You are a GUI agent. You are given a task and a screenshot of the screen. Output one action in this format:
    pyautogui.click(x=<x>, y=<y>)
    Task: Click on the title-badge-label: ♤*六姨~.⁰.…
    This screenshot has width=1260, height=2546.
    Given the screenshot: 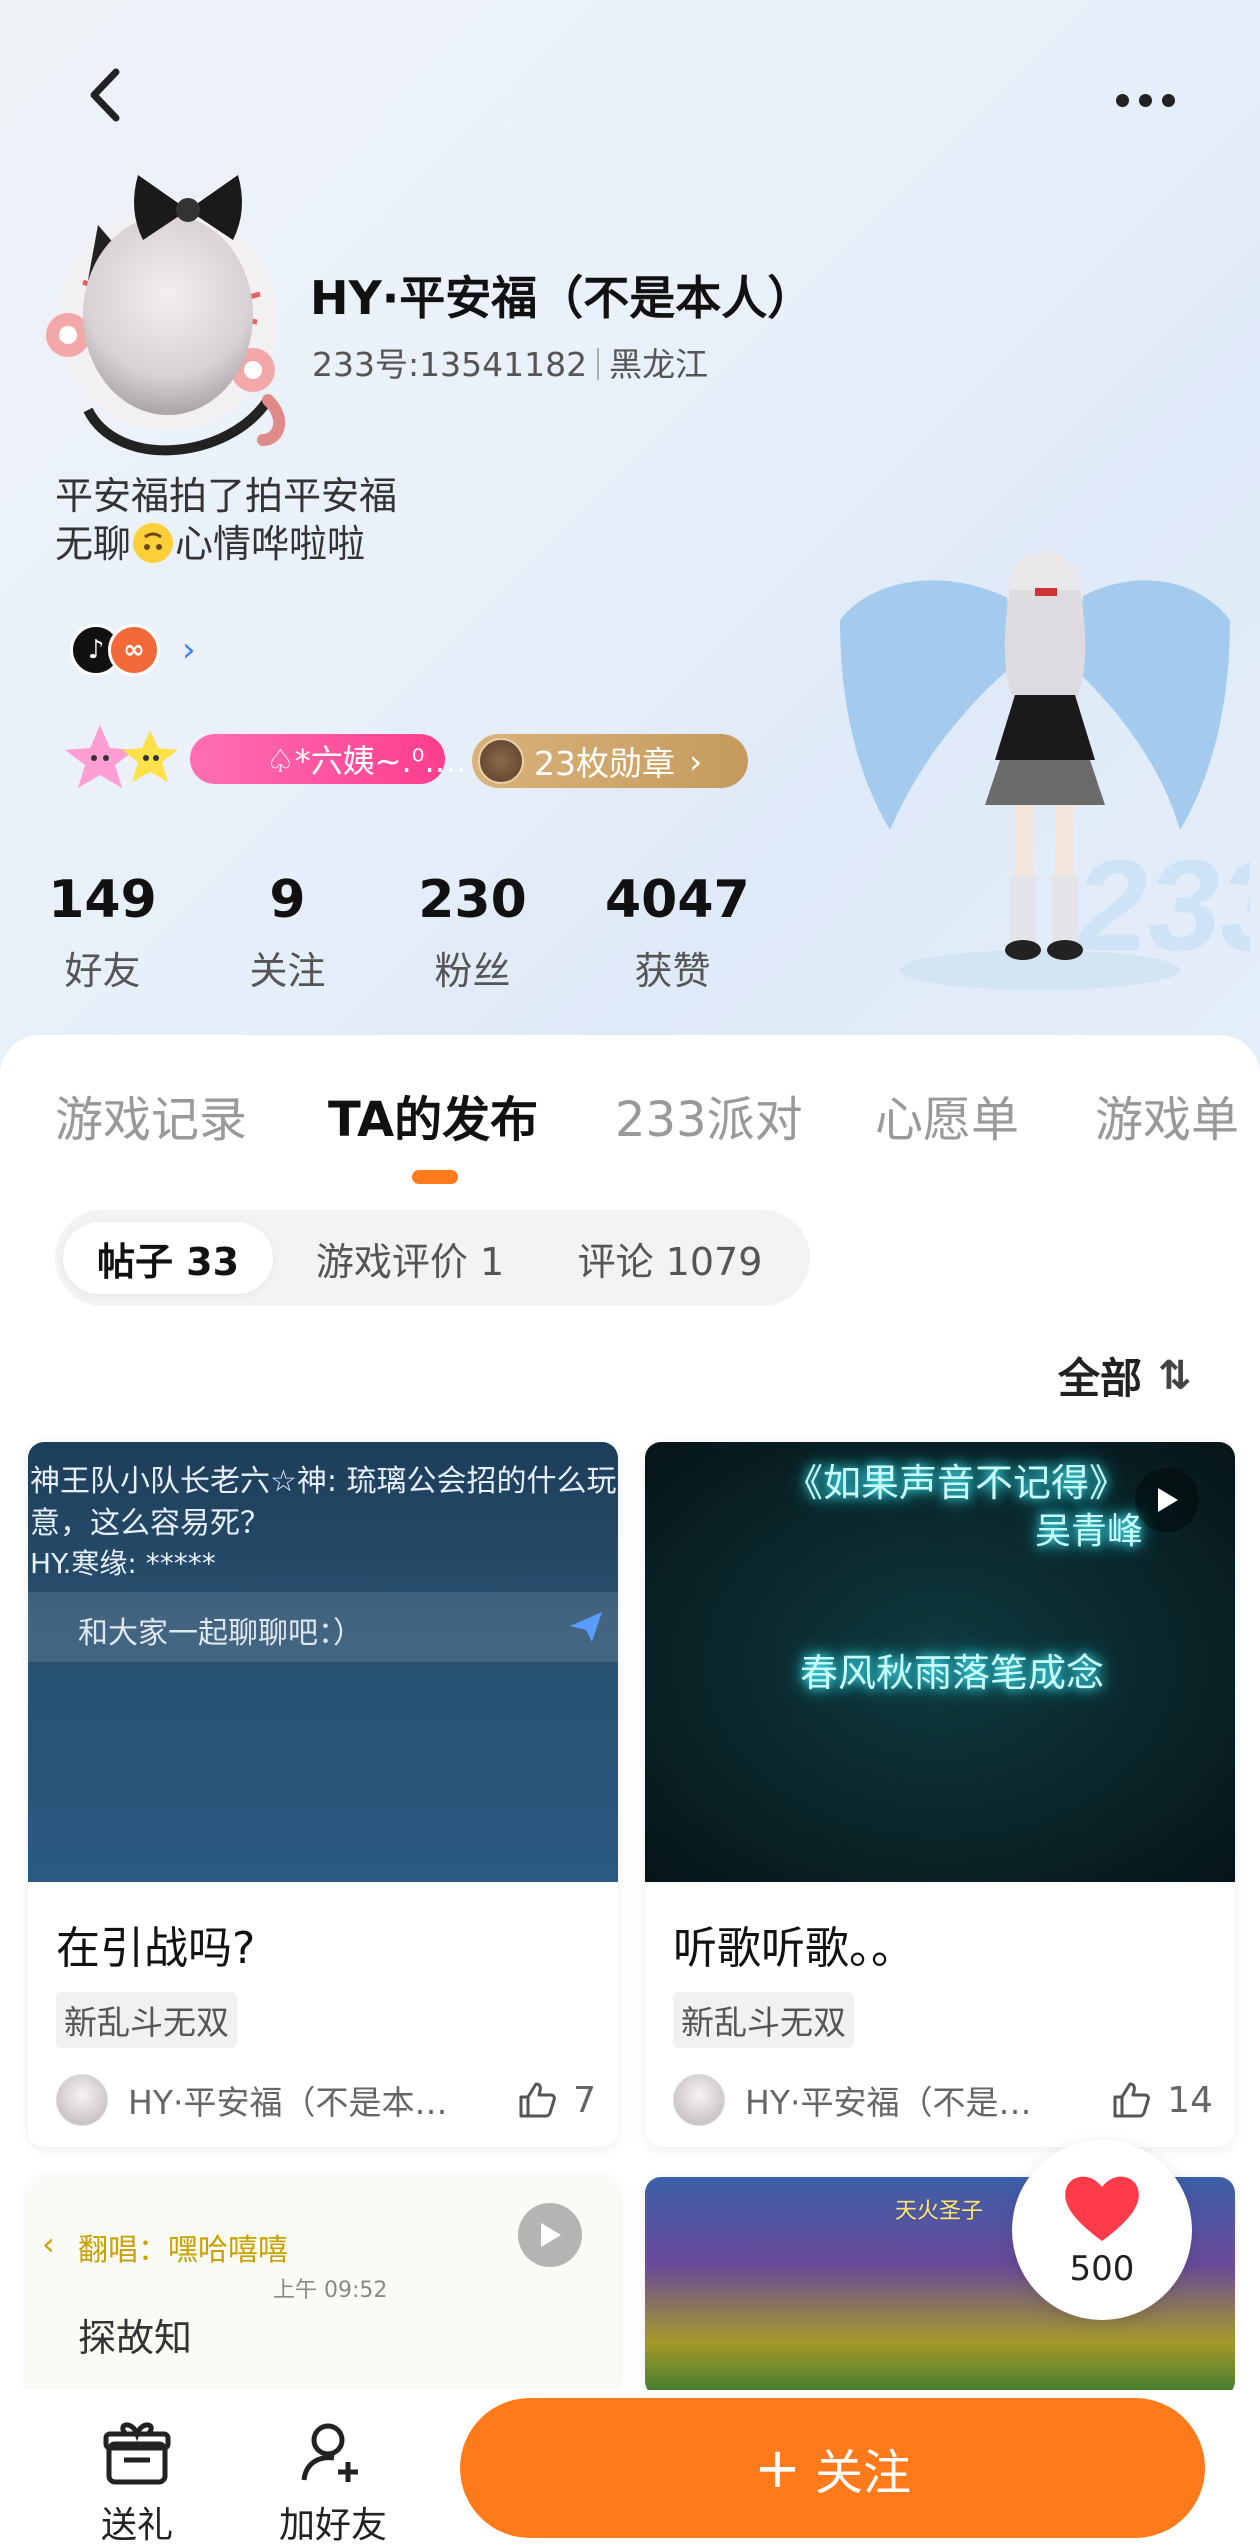 What is the action you would take?
    pyautogui.click(x=328, y=759)
    